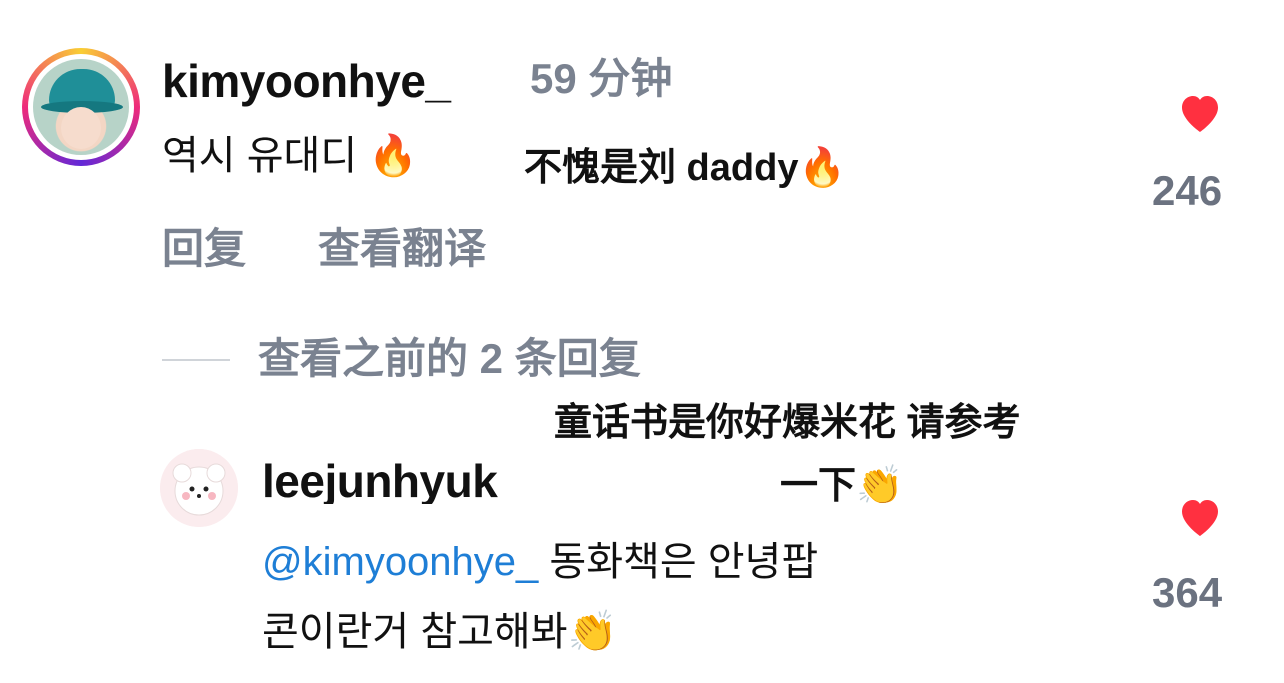  Describe the element at coordinates (196, 360) in the screenshot. I see `divider-line` at that location.